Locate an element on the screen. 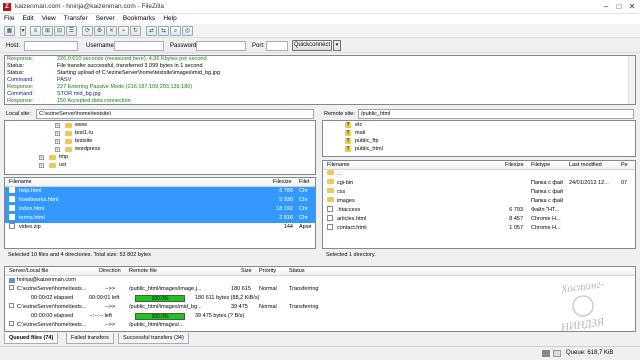  queue-direction: -->> is located at coordinates (110, 289).